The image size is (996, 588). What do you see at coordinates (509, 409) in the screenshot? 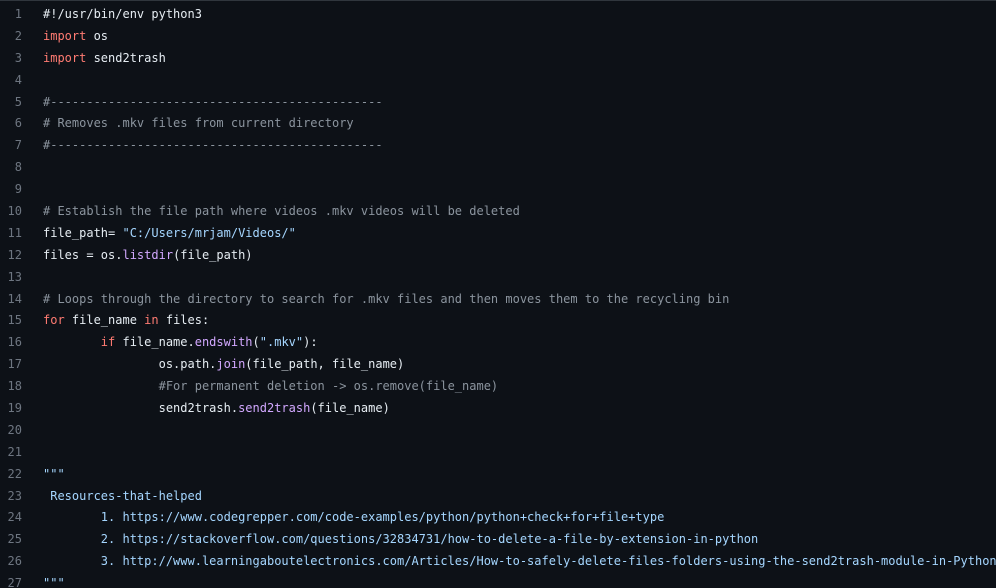
I see `line-code: send2trash.send2trash(file_name)` at bounding box center [509, 409].